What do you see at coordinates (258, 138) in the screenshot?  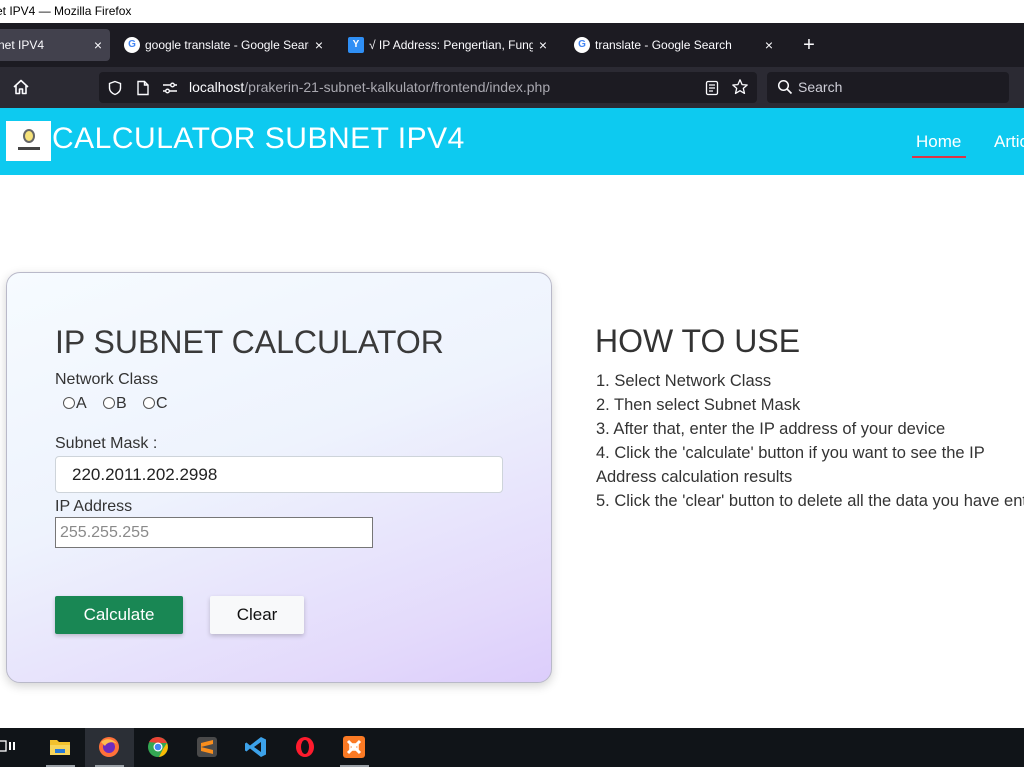 I see `site-title: CALCULATOR SUBNET IPV4` at bounding box center [258, 138].